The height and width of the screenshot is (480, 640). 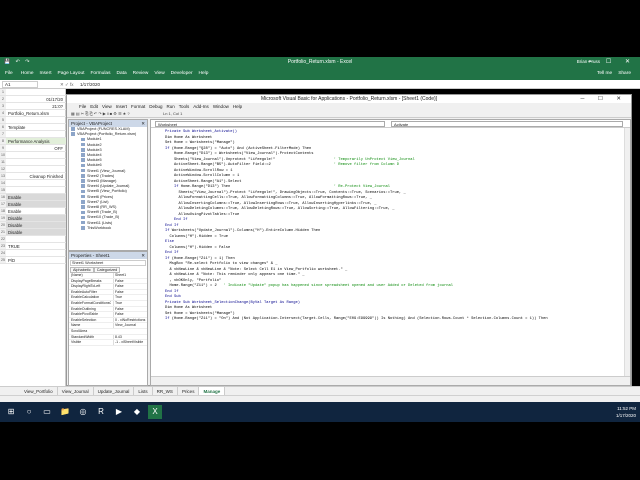 I want to click on vba-menu-help: Help, so click(x=237, y=106).